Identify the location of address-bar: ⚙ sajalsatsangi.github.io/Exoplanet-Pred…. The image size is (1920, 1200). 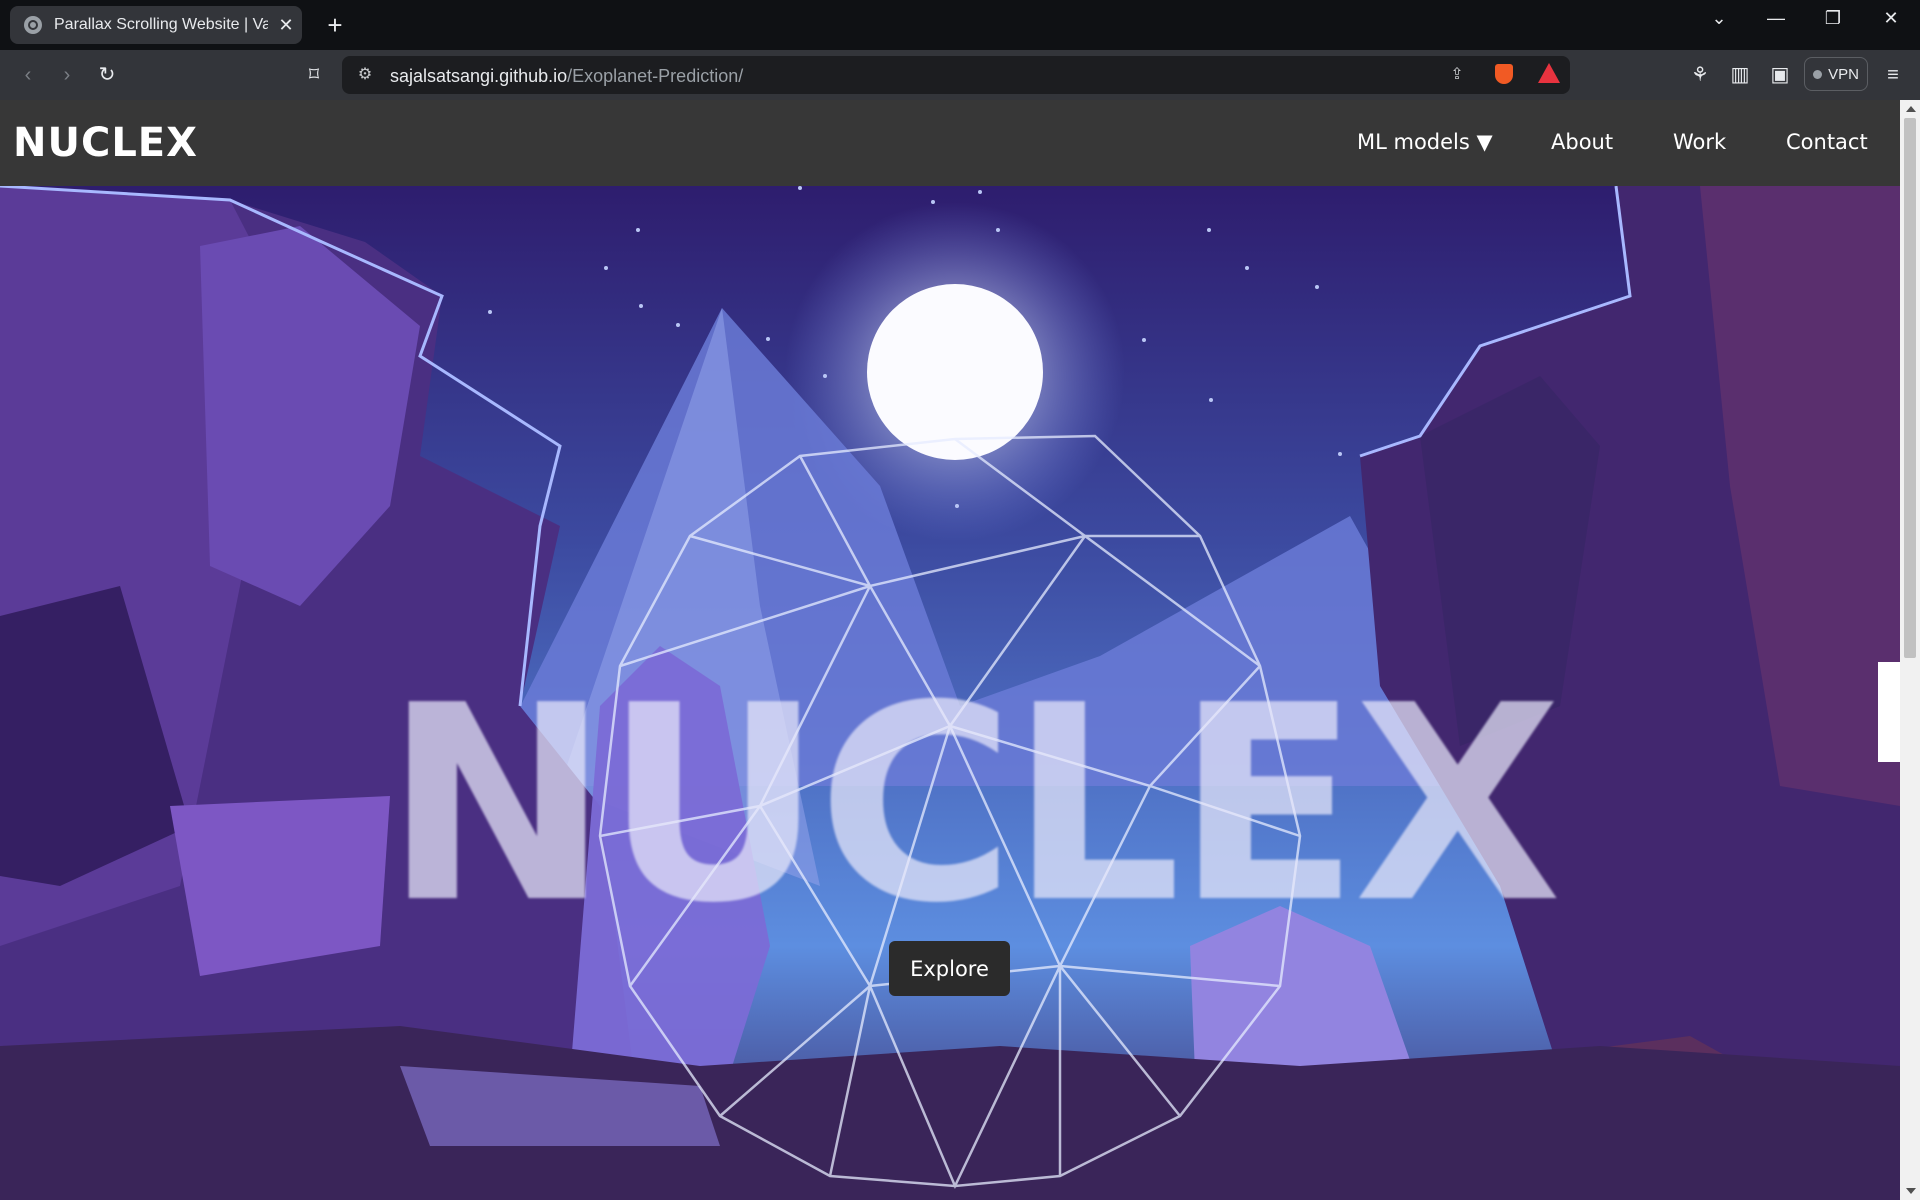
(956, 75).